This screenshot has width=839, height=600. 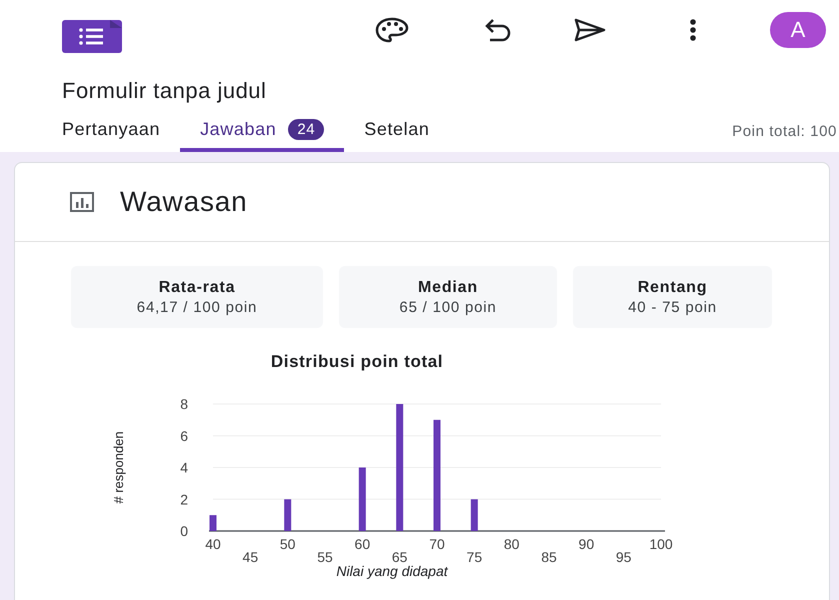 I want to click on stat-value: 64,17 / 100 poin, so click(x=197, y=307).